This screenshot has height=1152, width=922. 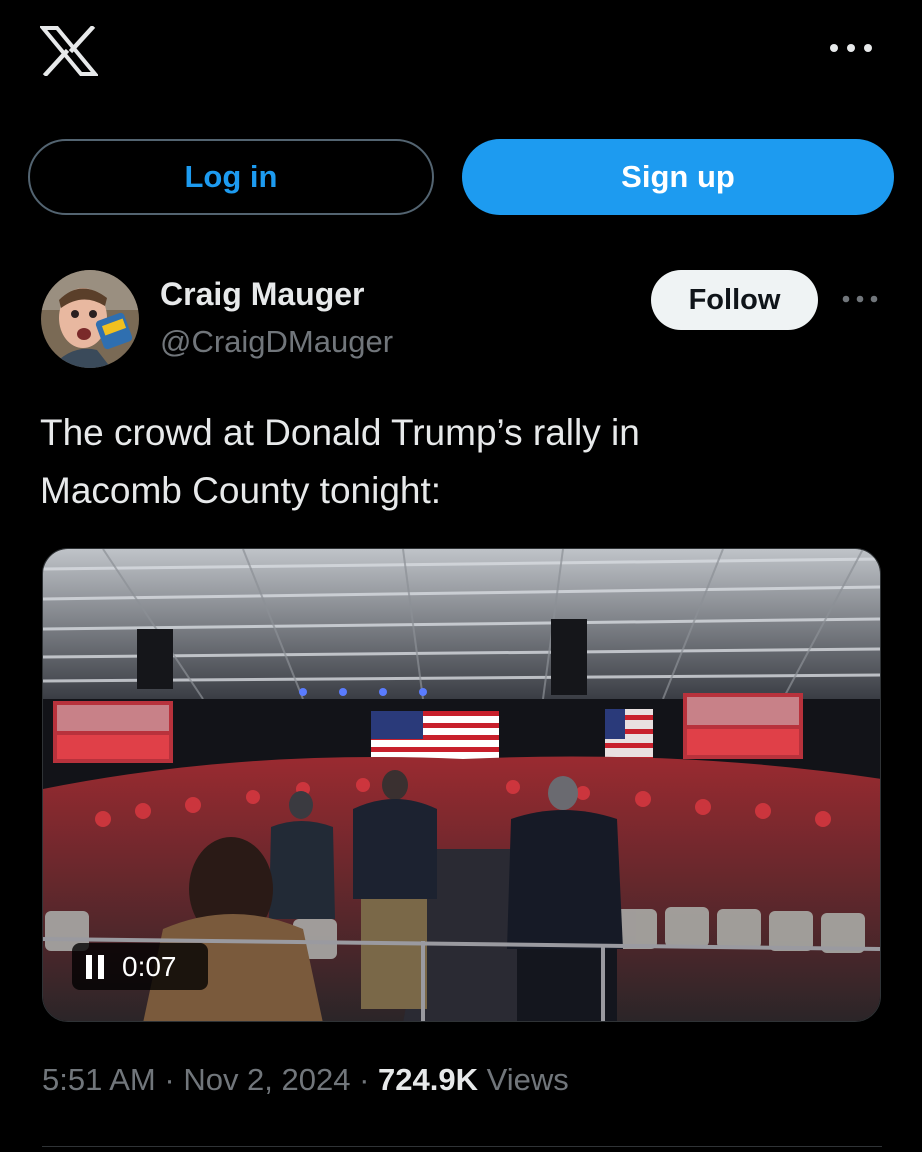 What do you see at coordinates (266, 1079) in the screenshot?
I see `tweet-date: Nov 2, 2024` at bounding box center [266, 1079].